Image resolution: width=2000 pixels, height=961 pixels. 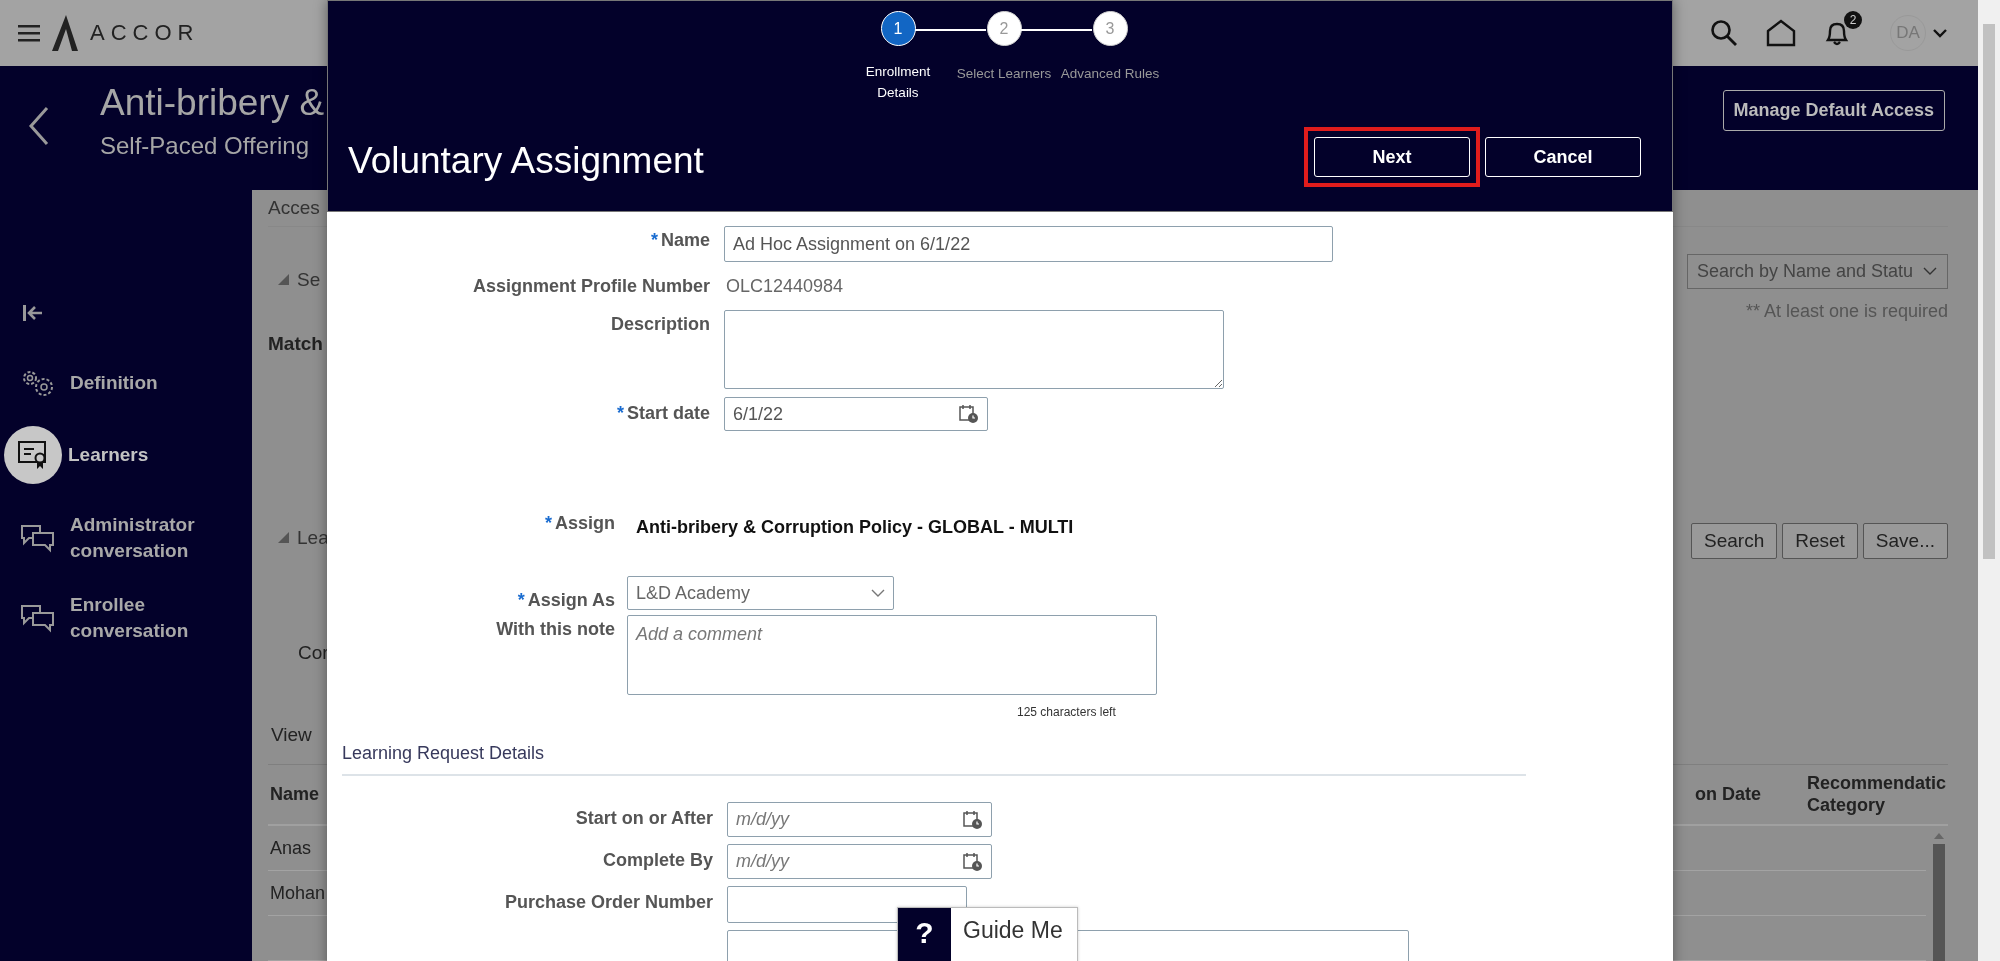 I want to click on table-cell: Mohan, so click(x=298, y=893).